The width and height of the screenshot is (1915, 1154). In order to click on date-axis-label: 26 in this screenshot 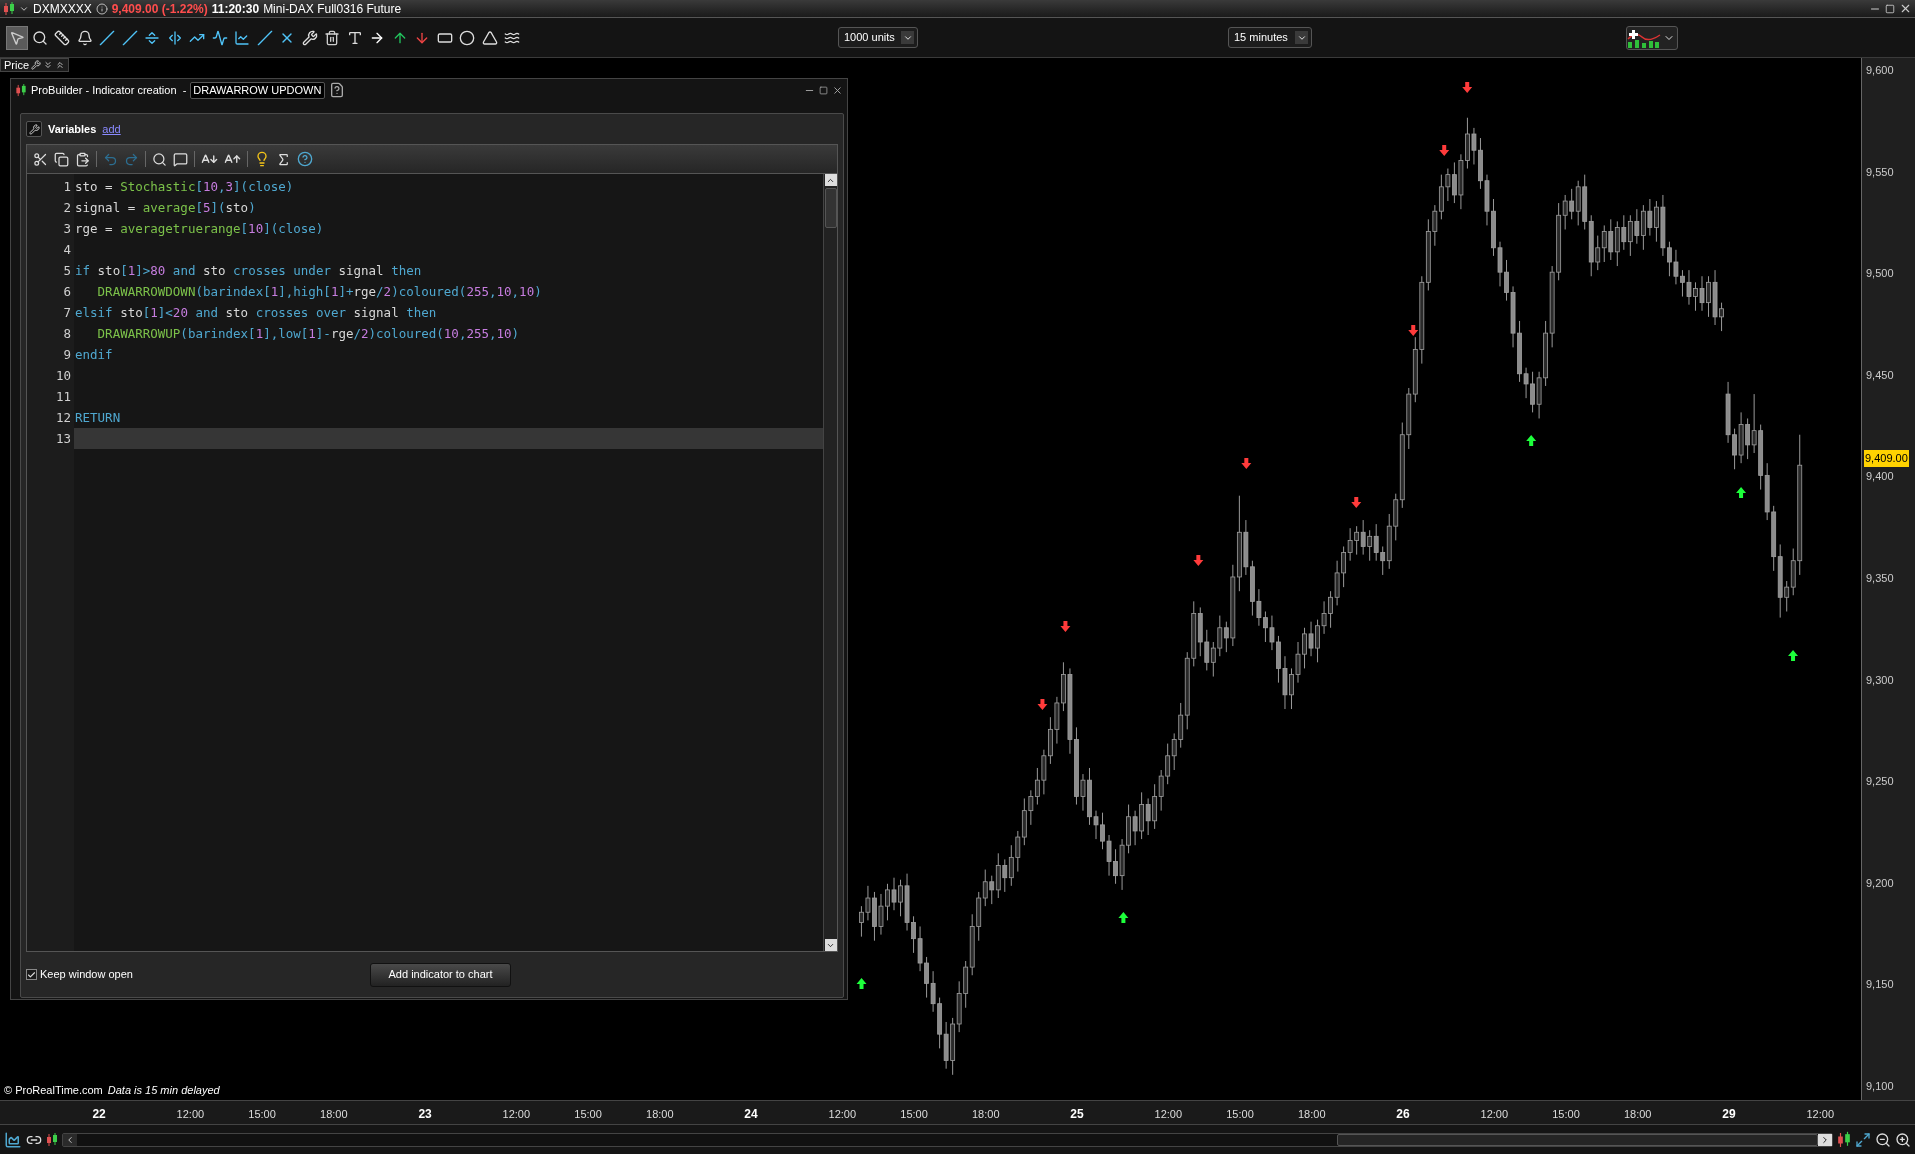, I will do `click(1403, 1114)`.